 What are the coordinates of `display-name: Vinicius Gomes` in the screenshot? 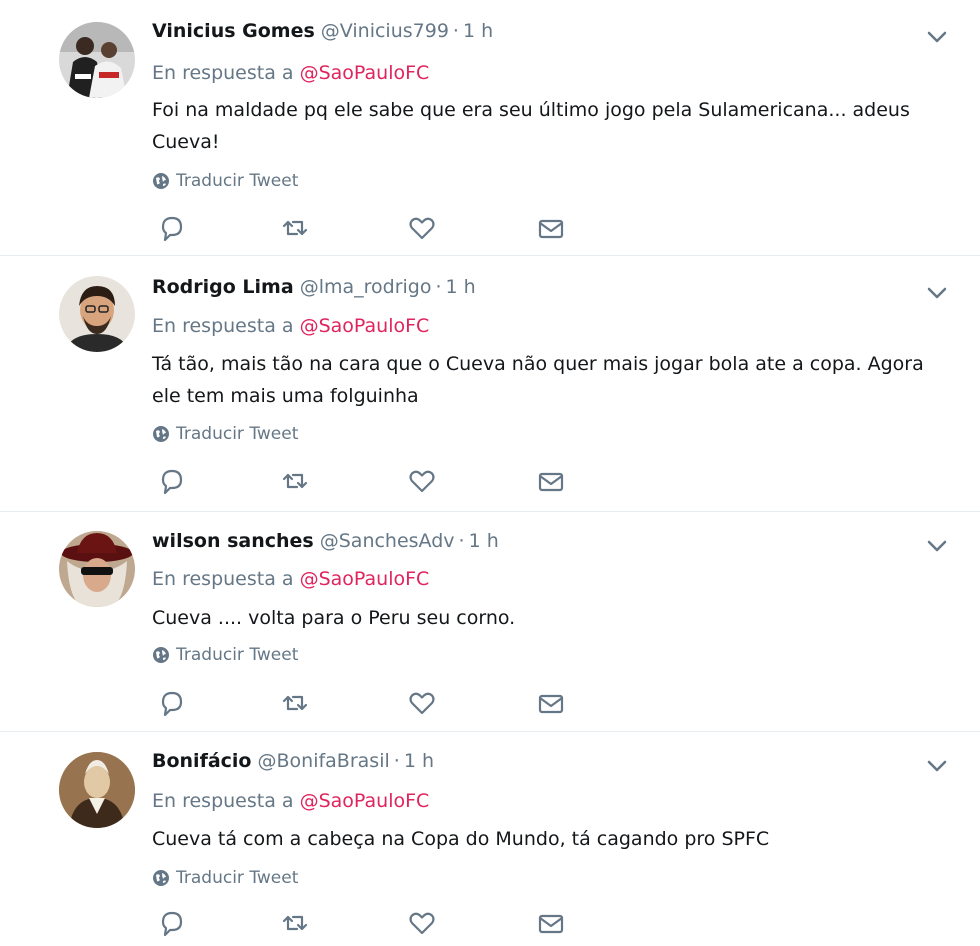 It's located at (233, 31).